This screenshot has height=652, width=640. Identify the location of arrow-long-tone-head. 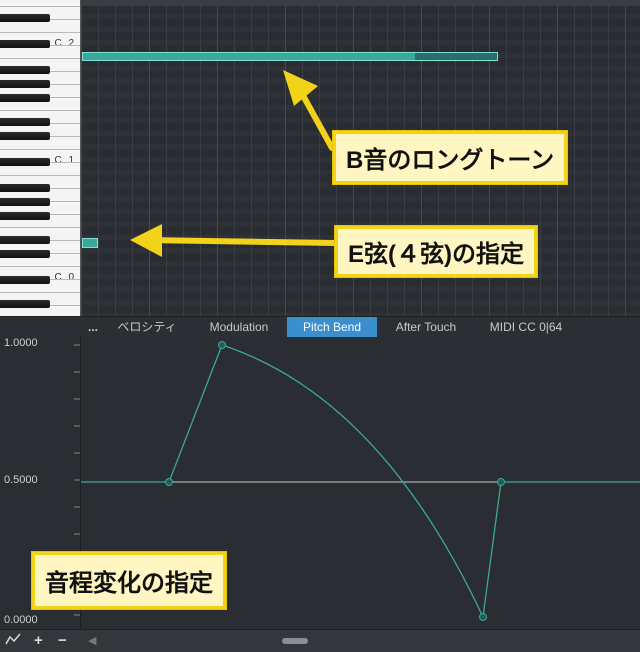
(300, 88).